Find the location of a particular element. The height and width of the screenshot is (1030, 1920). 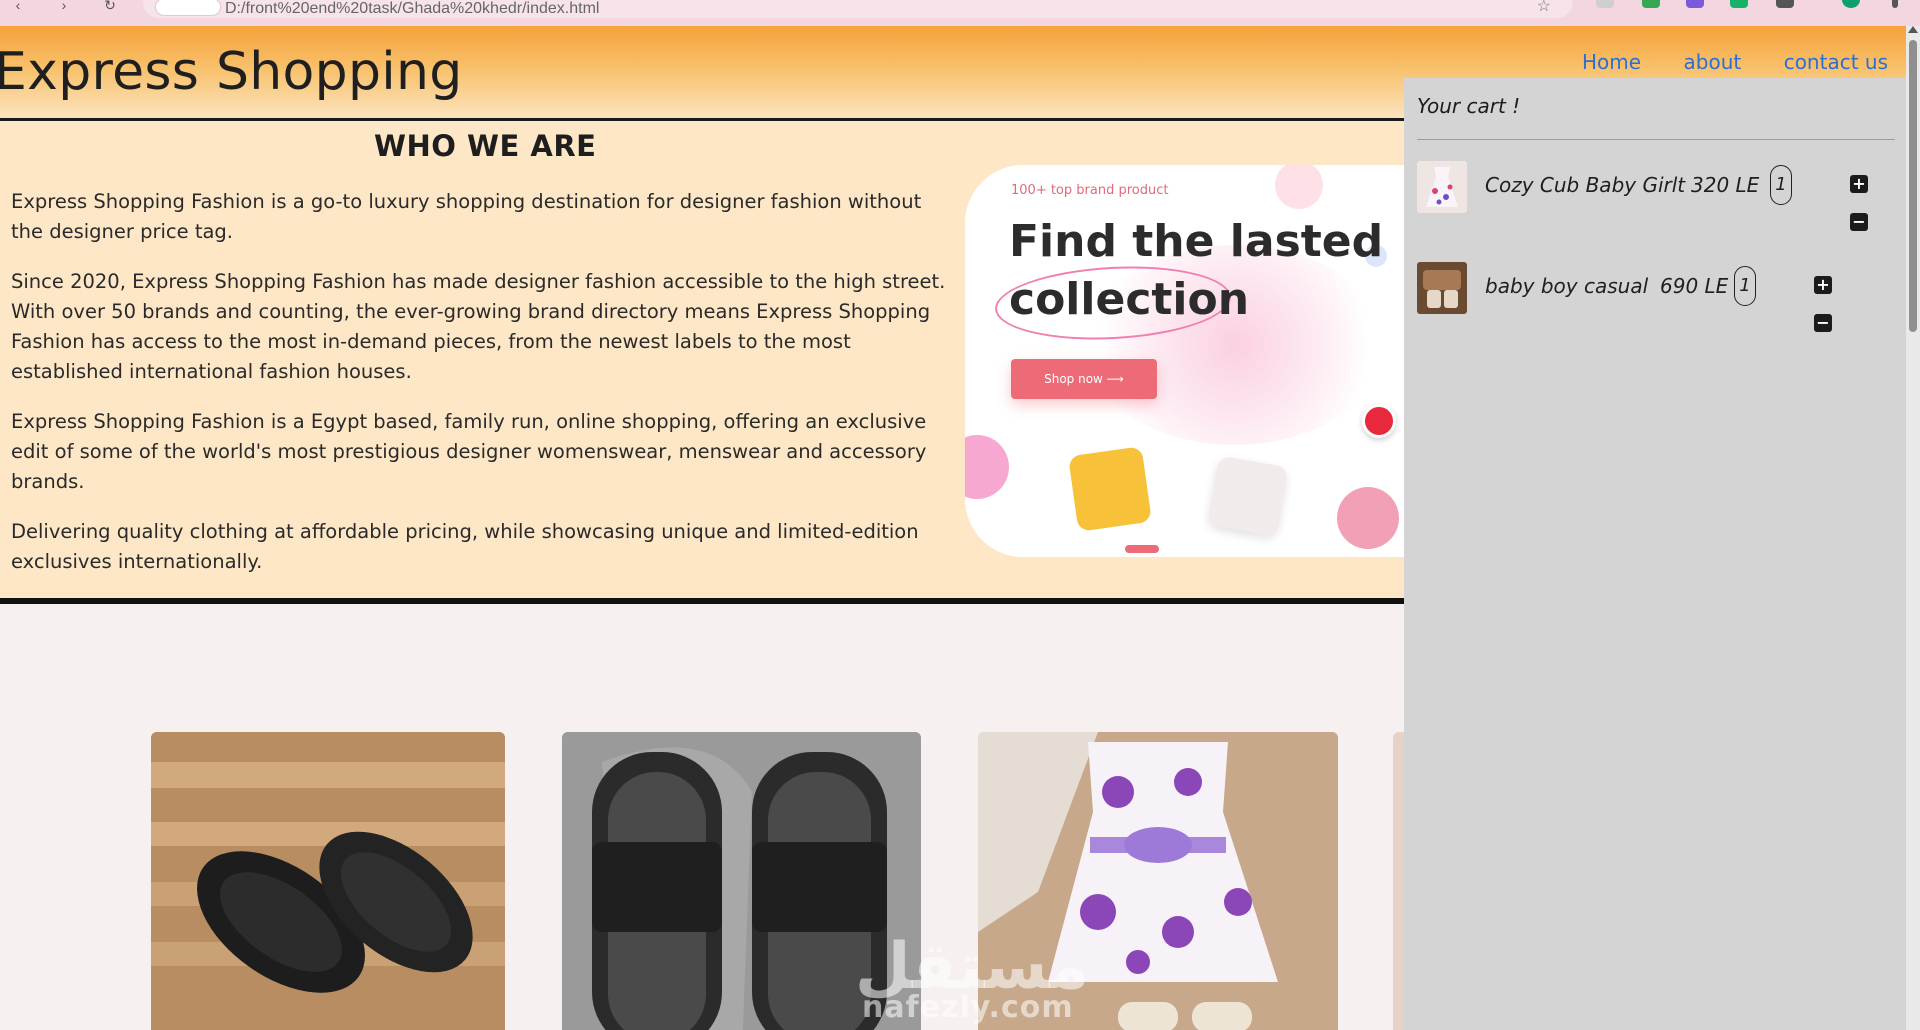

banner-model-photo is located at coordinates (1368, 518).